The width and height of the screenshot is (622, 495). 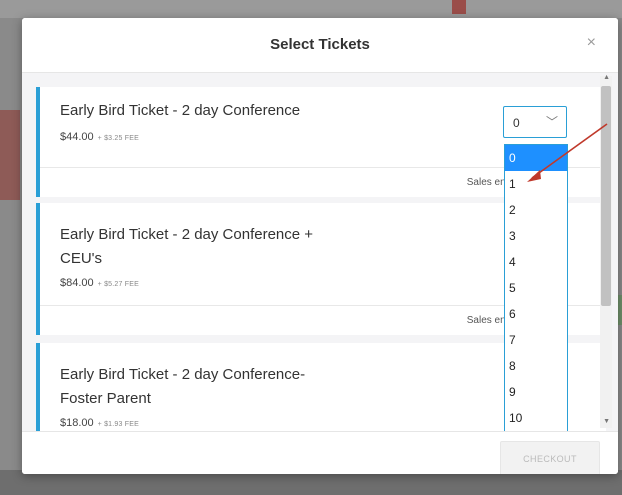 I want to click on price-value: $84.00, so click(x=77, y=283).